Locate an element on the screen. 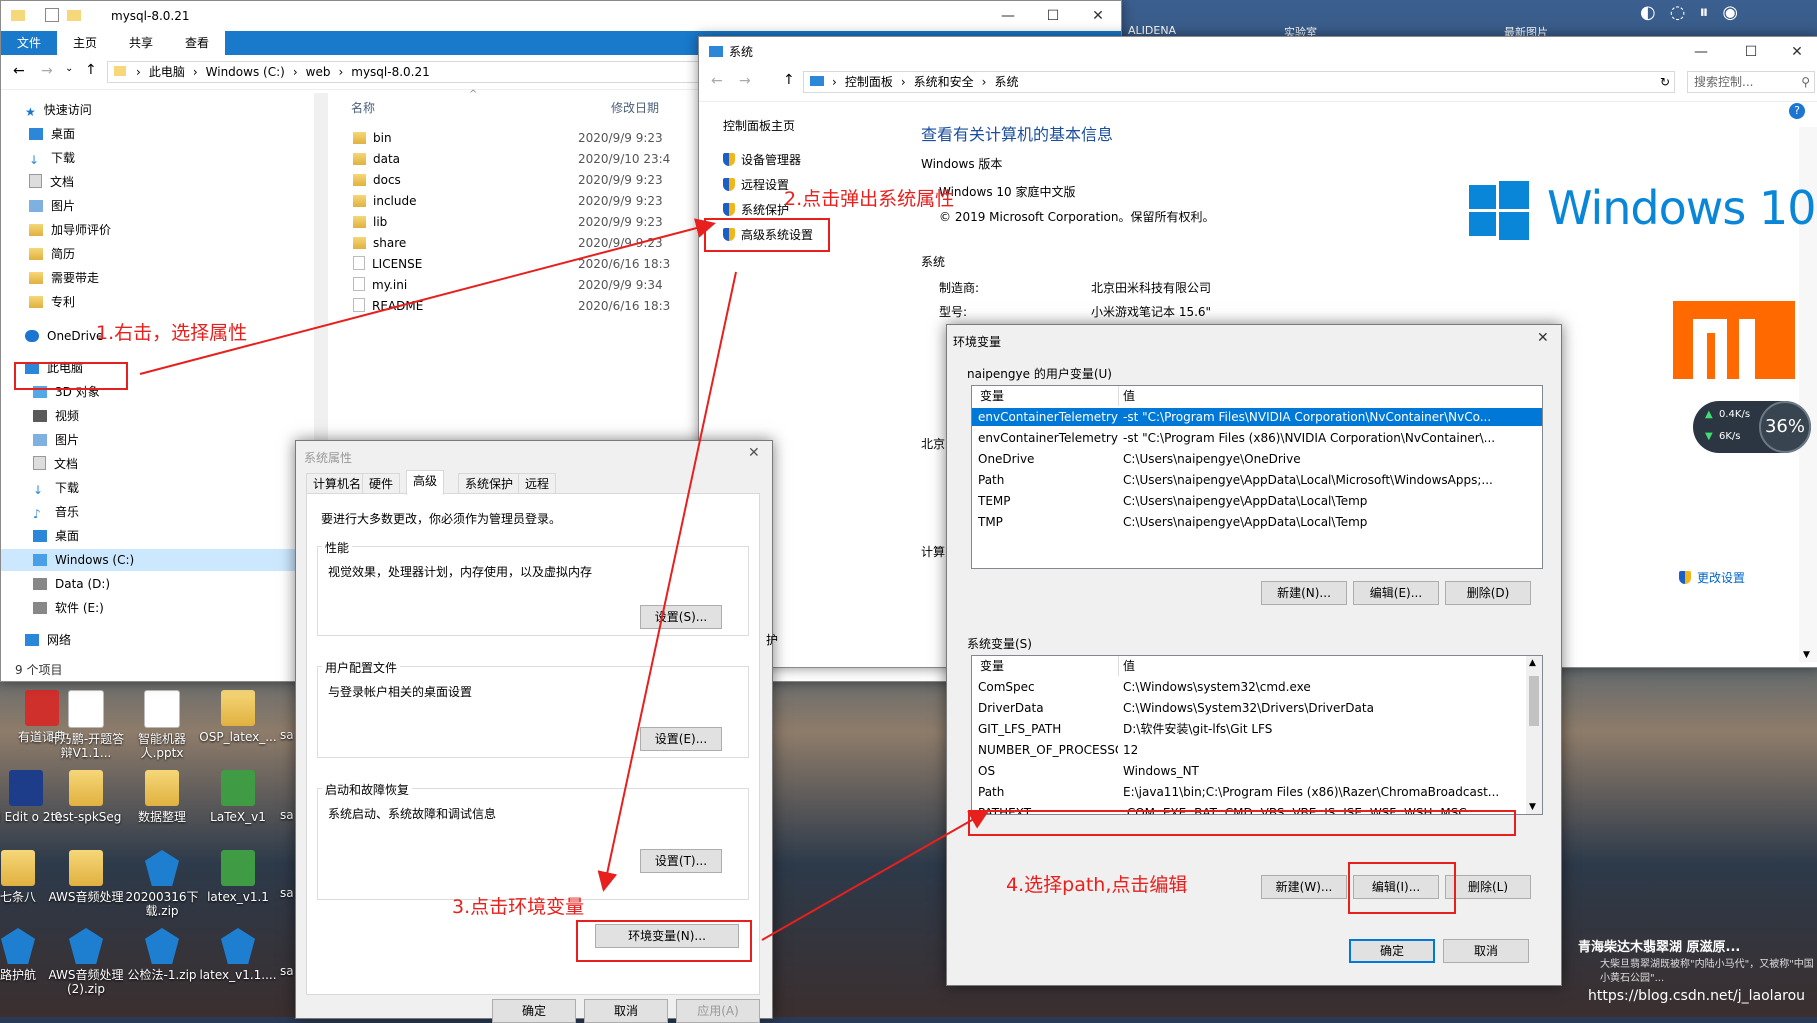 This screenshot has height=1023, width=1817. annotation-step3: 3.点击环境变量 is located at coordinates (518, 907).